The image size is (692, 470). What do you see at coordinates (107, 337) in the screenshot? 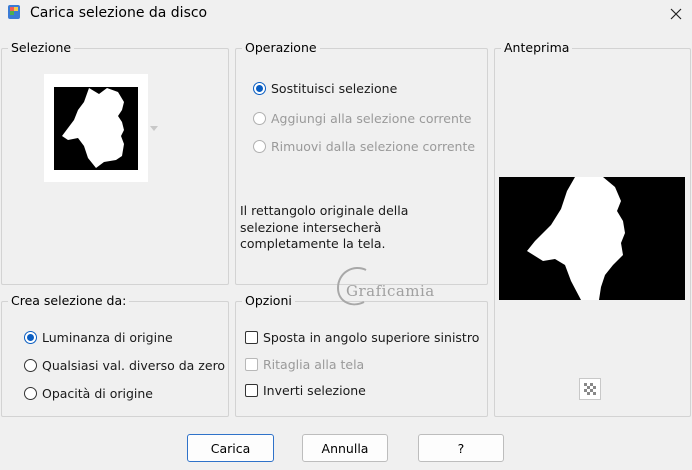
I see `radio-label: Luminanza di origine` at bounding box center [107, 337].